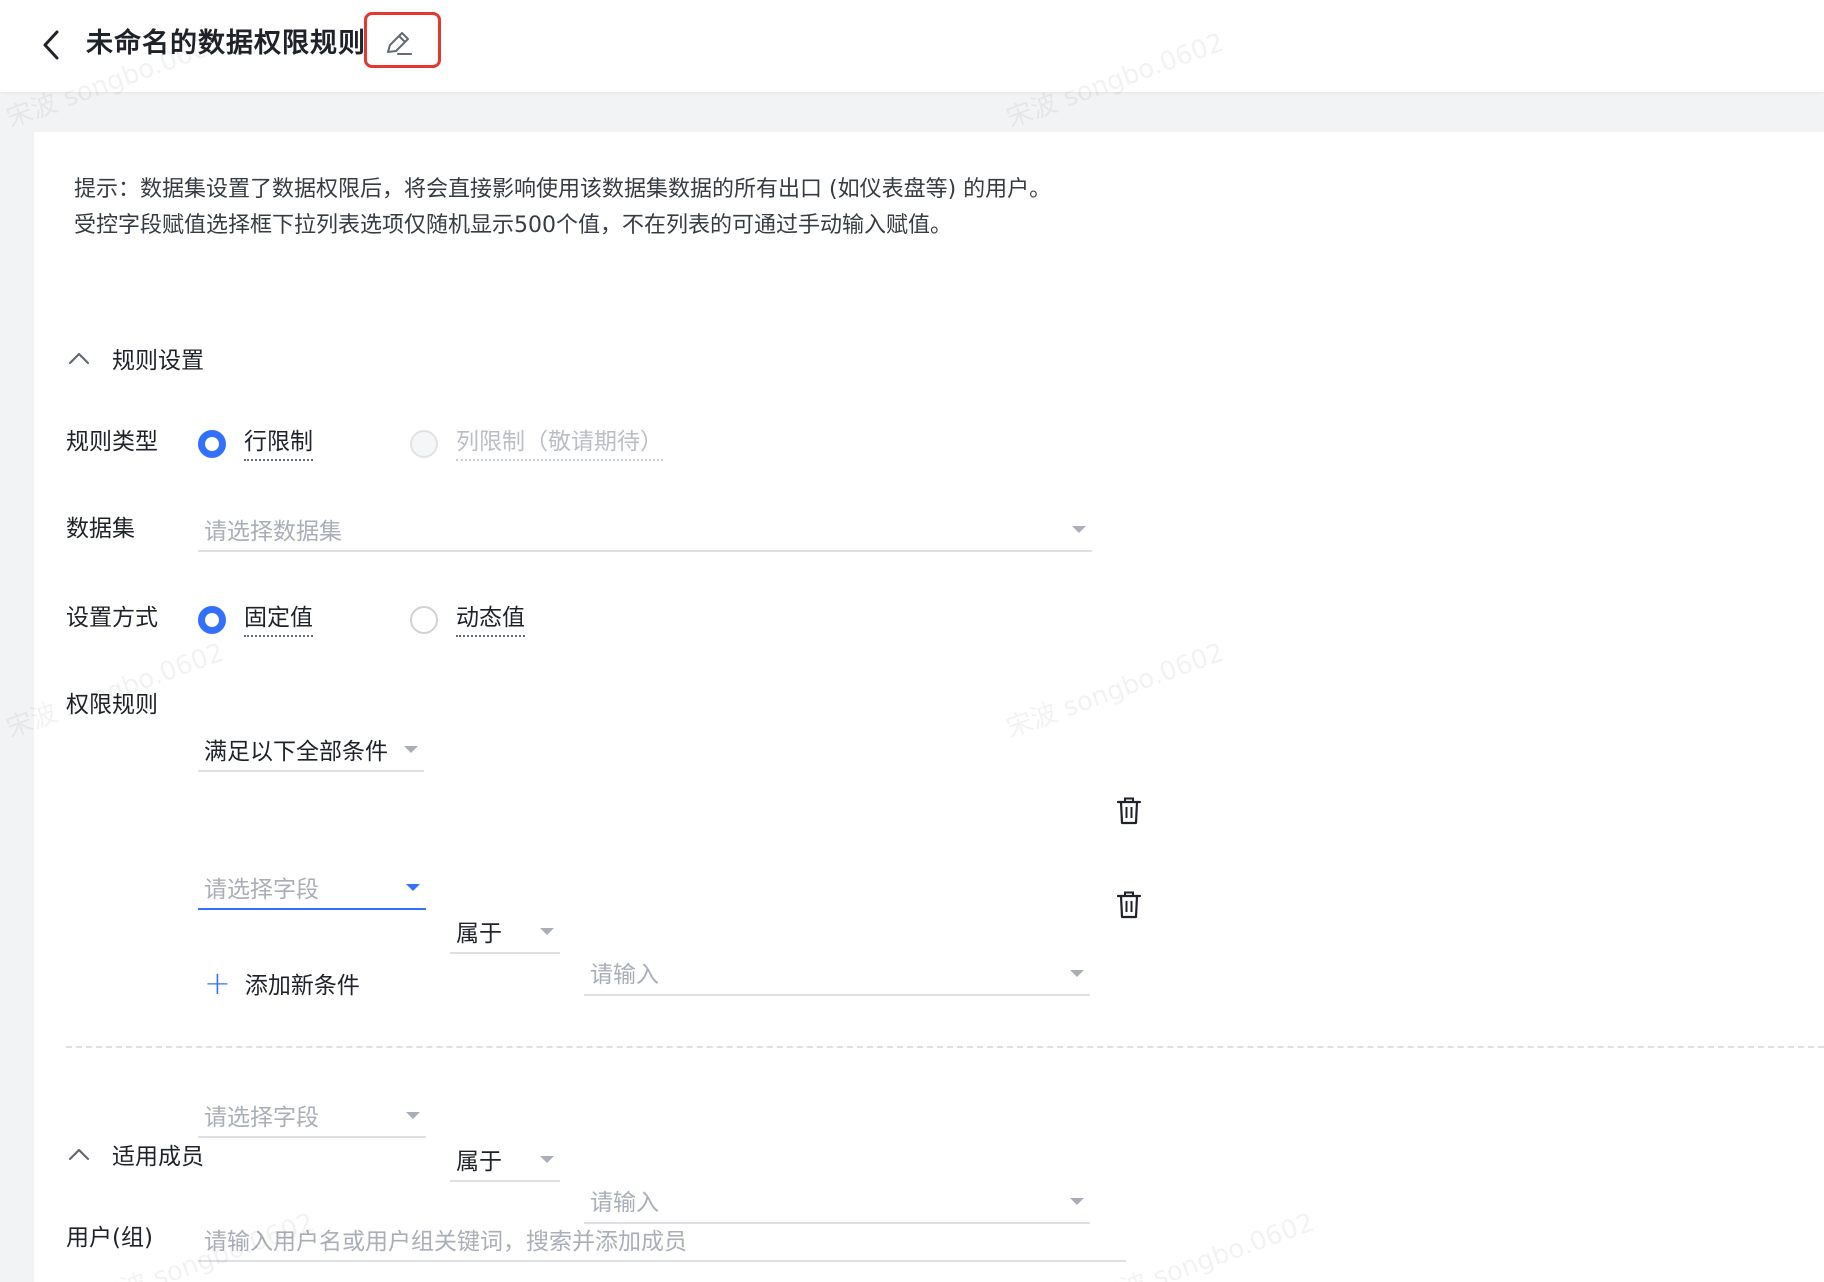 This screenshot has width=1824, height=1282. I want to click on radio-dynamic-value: 动态值, so click(467, 619).